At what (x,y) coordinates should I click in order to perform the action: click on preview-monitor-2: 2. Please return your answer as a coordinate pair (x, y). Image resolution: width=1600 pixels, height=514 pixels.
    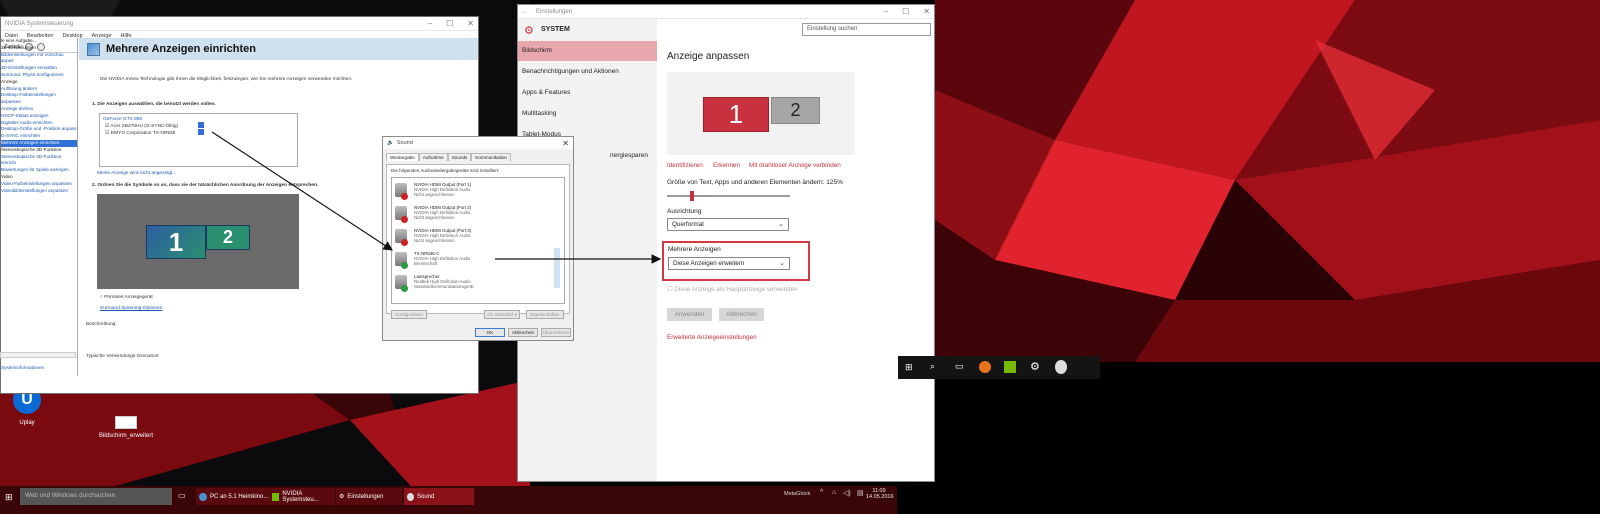
    Looking at the image, I should click on (795, 110).